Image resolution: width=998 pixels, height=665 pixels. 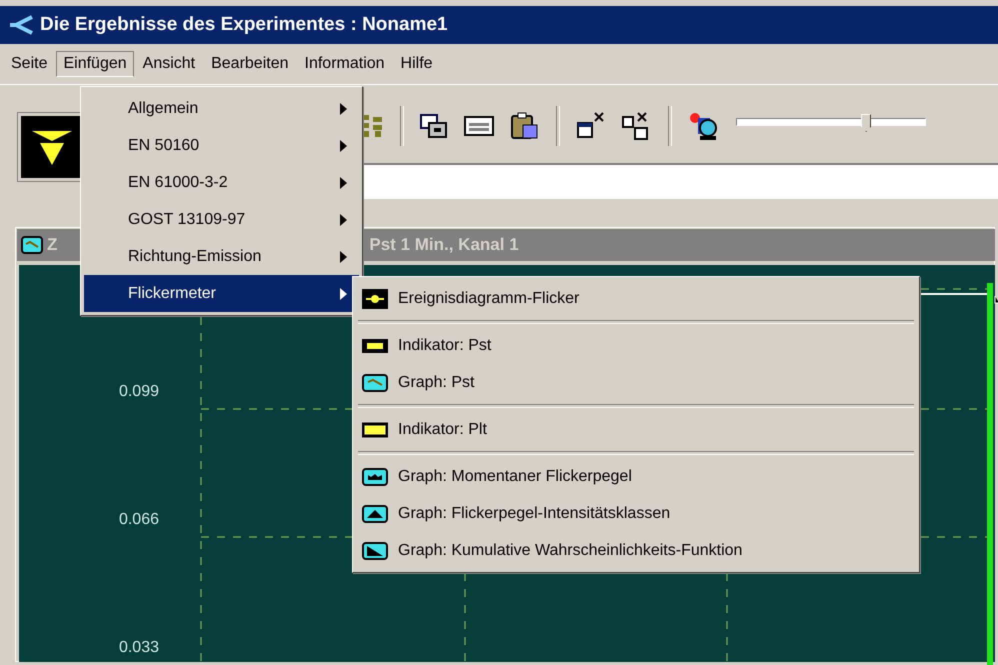 I want to click on window-close-icon, so click(x=591, y=126).